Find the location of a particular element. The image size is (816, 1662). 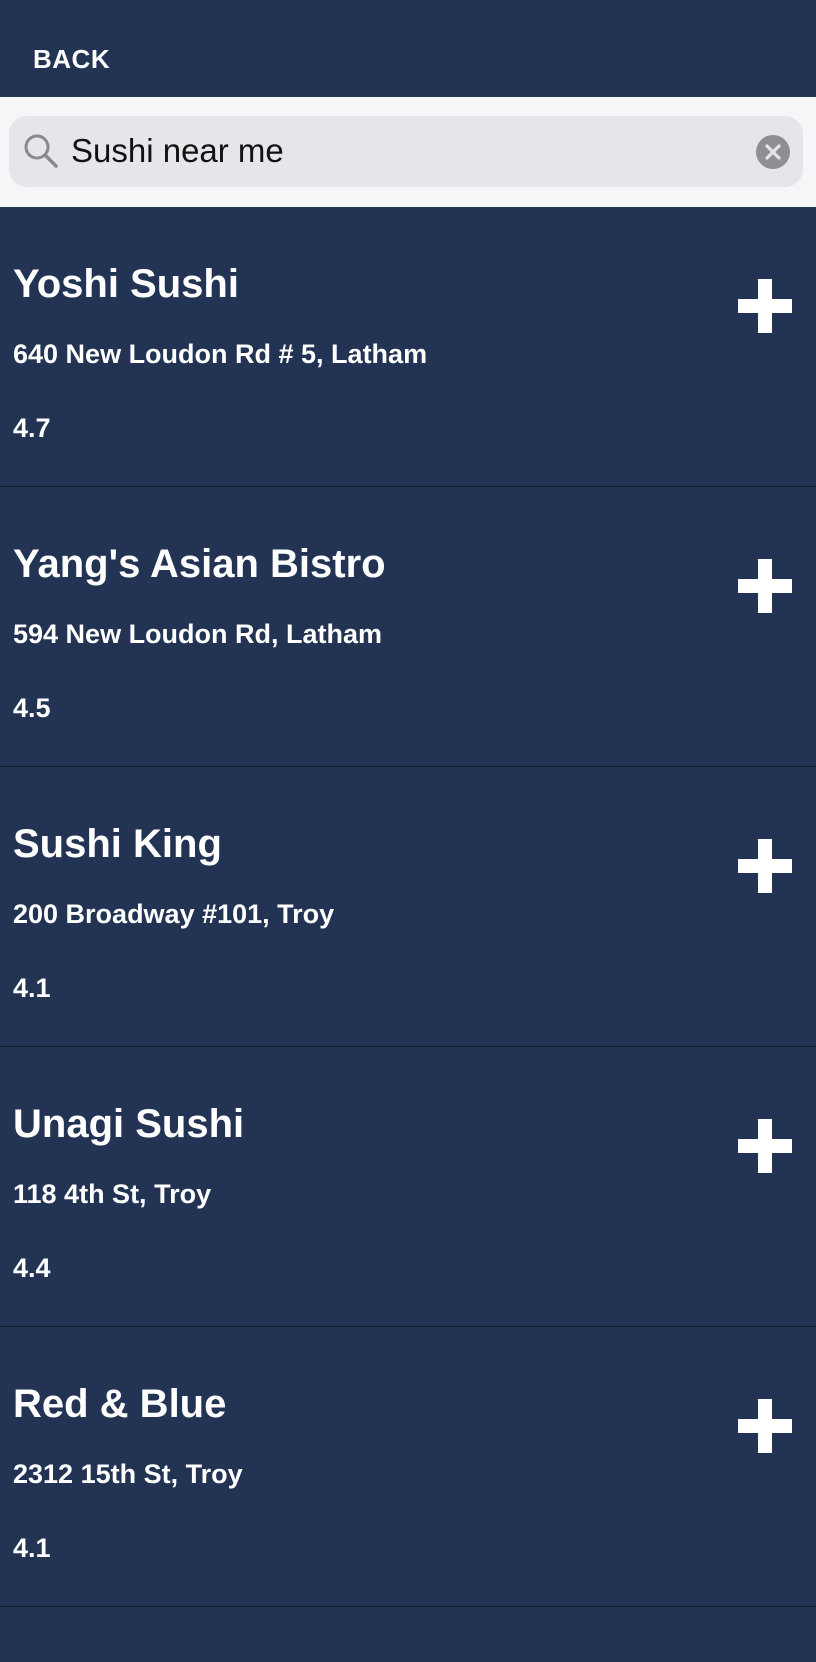

restaurant-address: 640 New Loudon Rd # 5, Latham is located at coordinates (220, 354).